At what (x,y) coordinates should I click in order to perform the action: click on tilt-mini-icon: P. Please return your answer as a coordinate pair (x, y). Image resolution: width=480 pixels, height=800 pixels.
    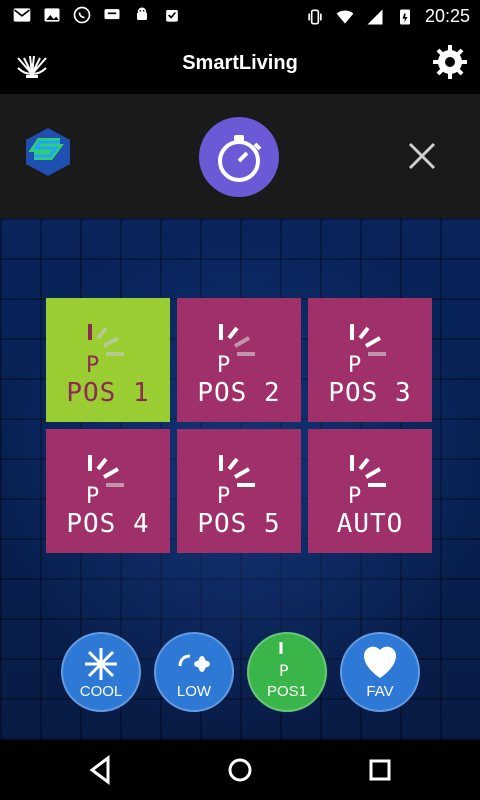
    Looking at the image, I should click on (284, 661).